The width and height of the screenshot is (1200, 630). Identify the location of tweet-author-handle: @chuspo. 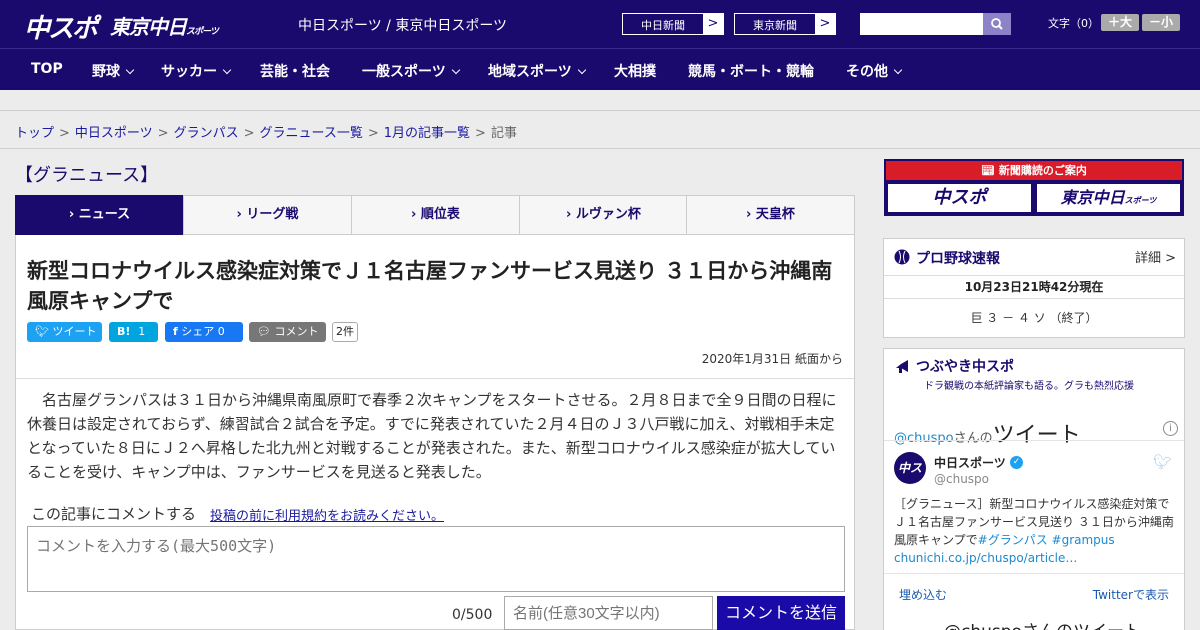
(961, 479).